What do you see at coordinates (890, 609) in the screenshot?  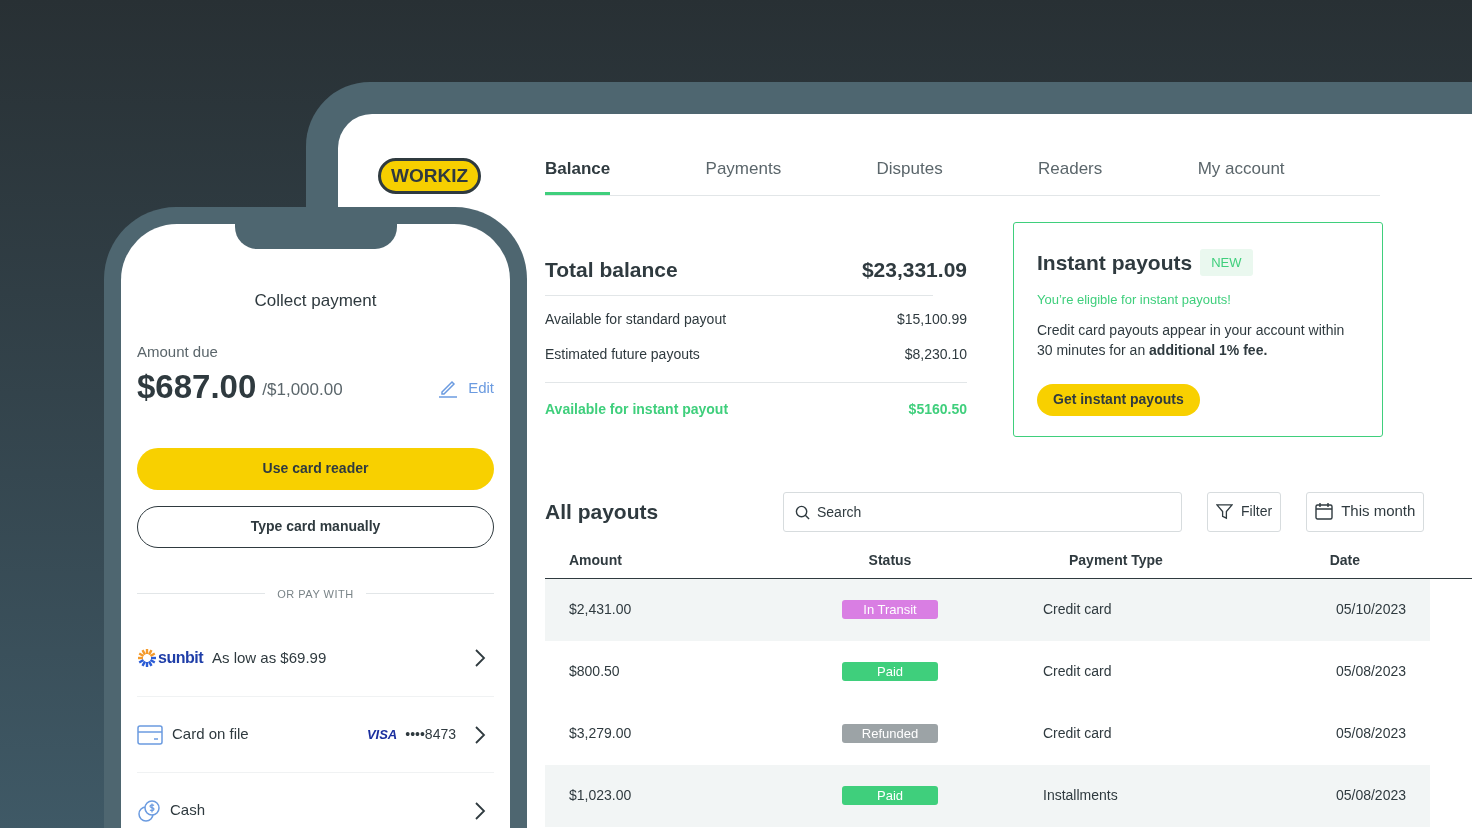 I see `status-badge: In Transit` at bounding box center [890, 609].